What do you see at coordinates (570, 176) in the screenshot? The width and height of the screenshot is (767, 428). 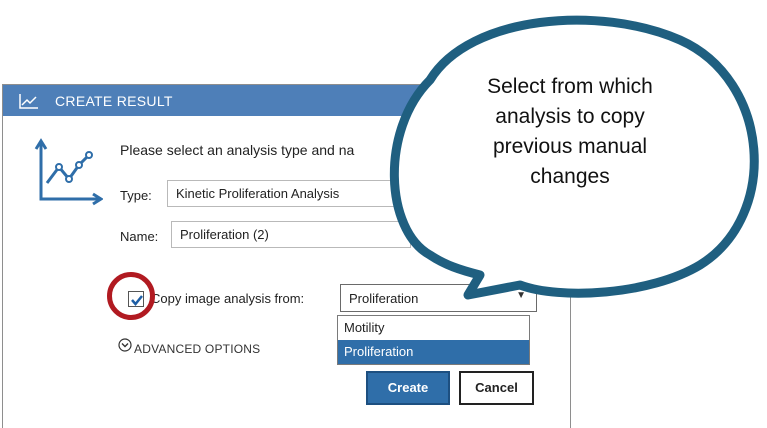 I see `callout-line: changes` at bounding box center [570, 176].